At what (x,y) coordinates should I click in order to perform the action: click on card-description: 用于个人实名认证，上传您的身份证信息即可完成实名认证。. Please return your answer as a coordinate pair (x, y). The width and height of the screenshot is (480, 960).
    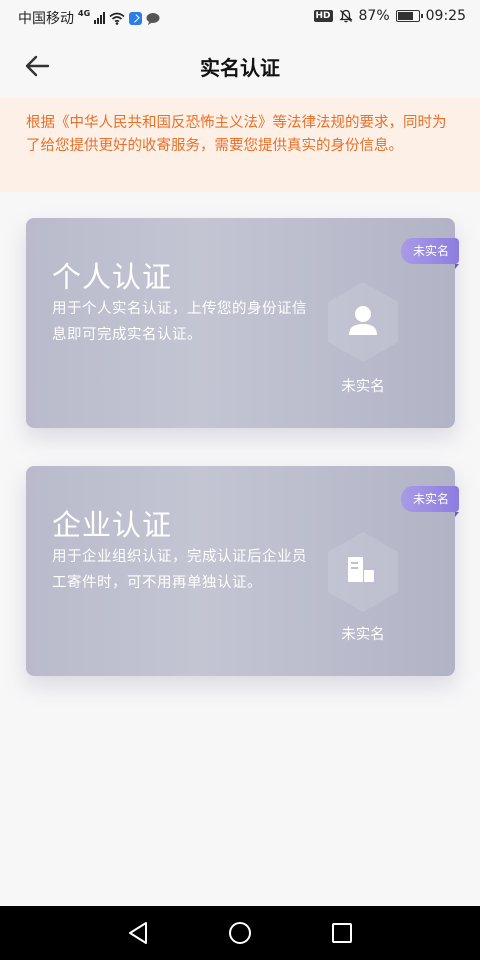
    Looking at the image, I should click on (179, 322).